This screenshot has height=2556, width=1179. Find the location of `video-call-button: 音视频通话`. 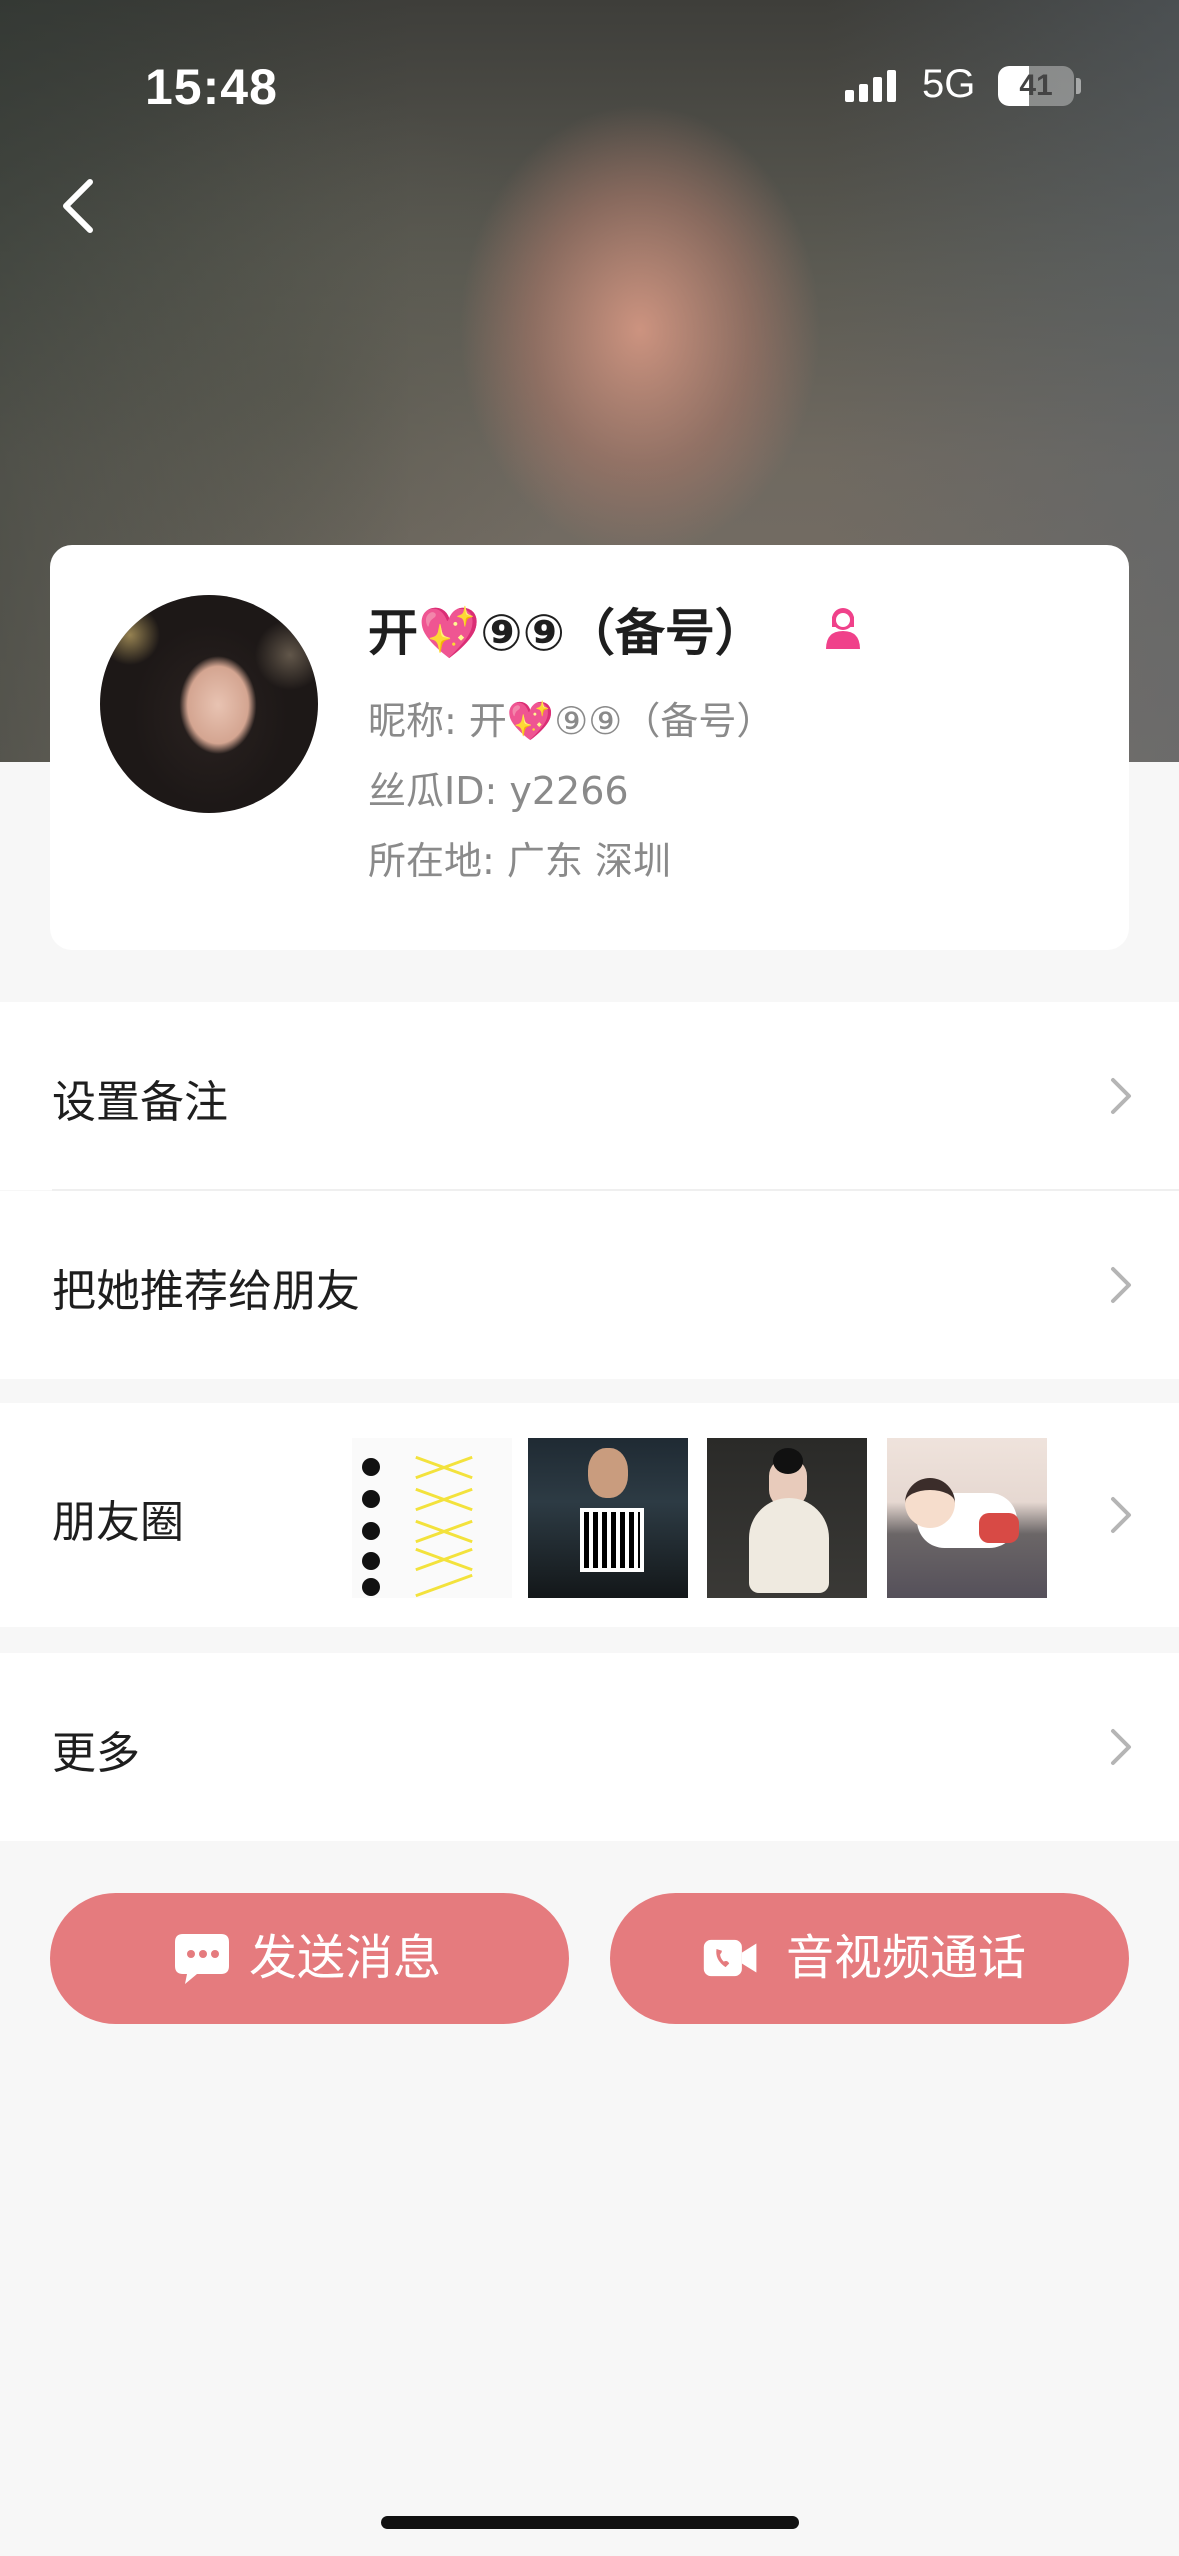

video-call-button: 音视频通话 is located at coordinates (869, 1958).